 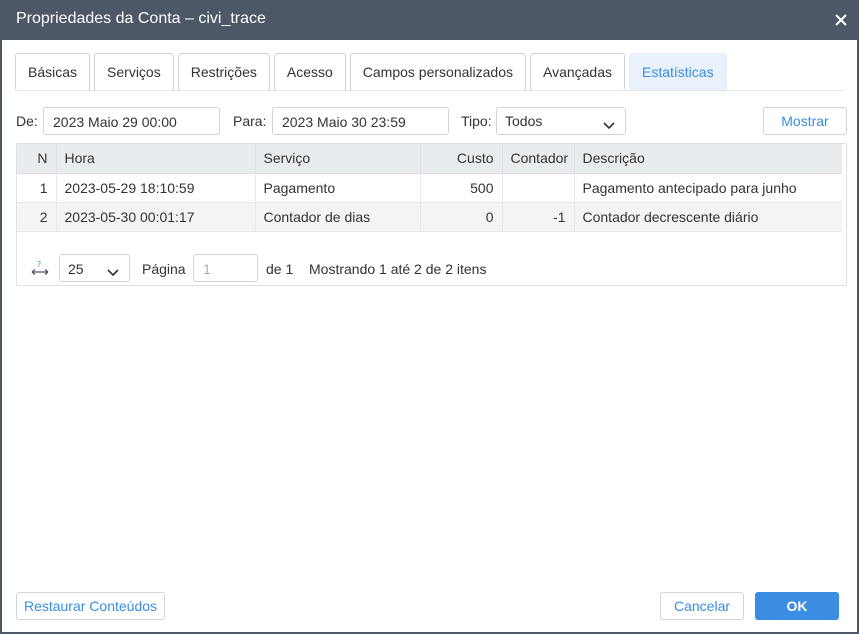 I want to click on tab-campos-personalizados: Campos personalizados, so click(x=437, y=72).